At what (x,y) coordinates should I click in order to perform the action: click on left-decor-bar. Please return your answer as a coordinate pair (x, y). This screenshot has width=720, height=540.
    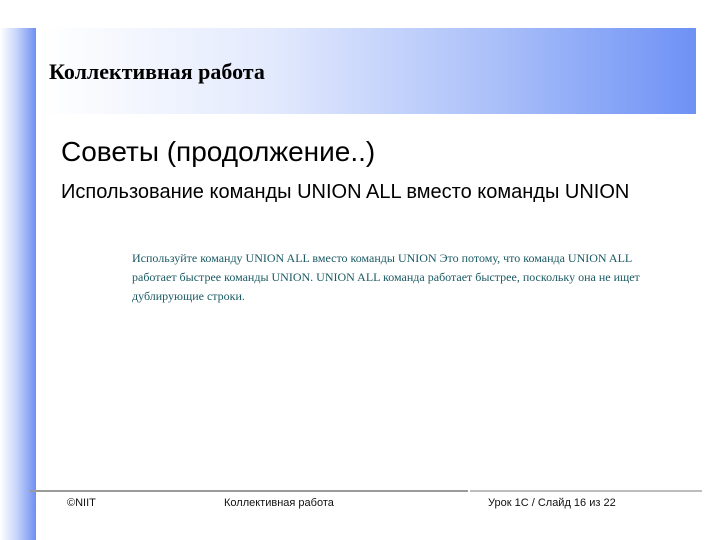
    Looking at the image, I should click on (18, 284).